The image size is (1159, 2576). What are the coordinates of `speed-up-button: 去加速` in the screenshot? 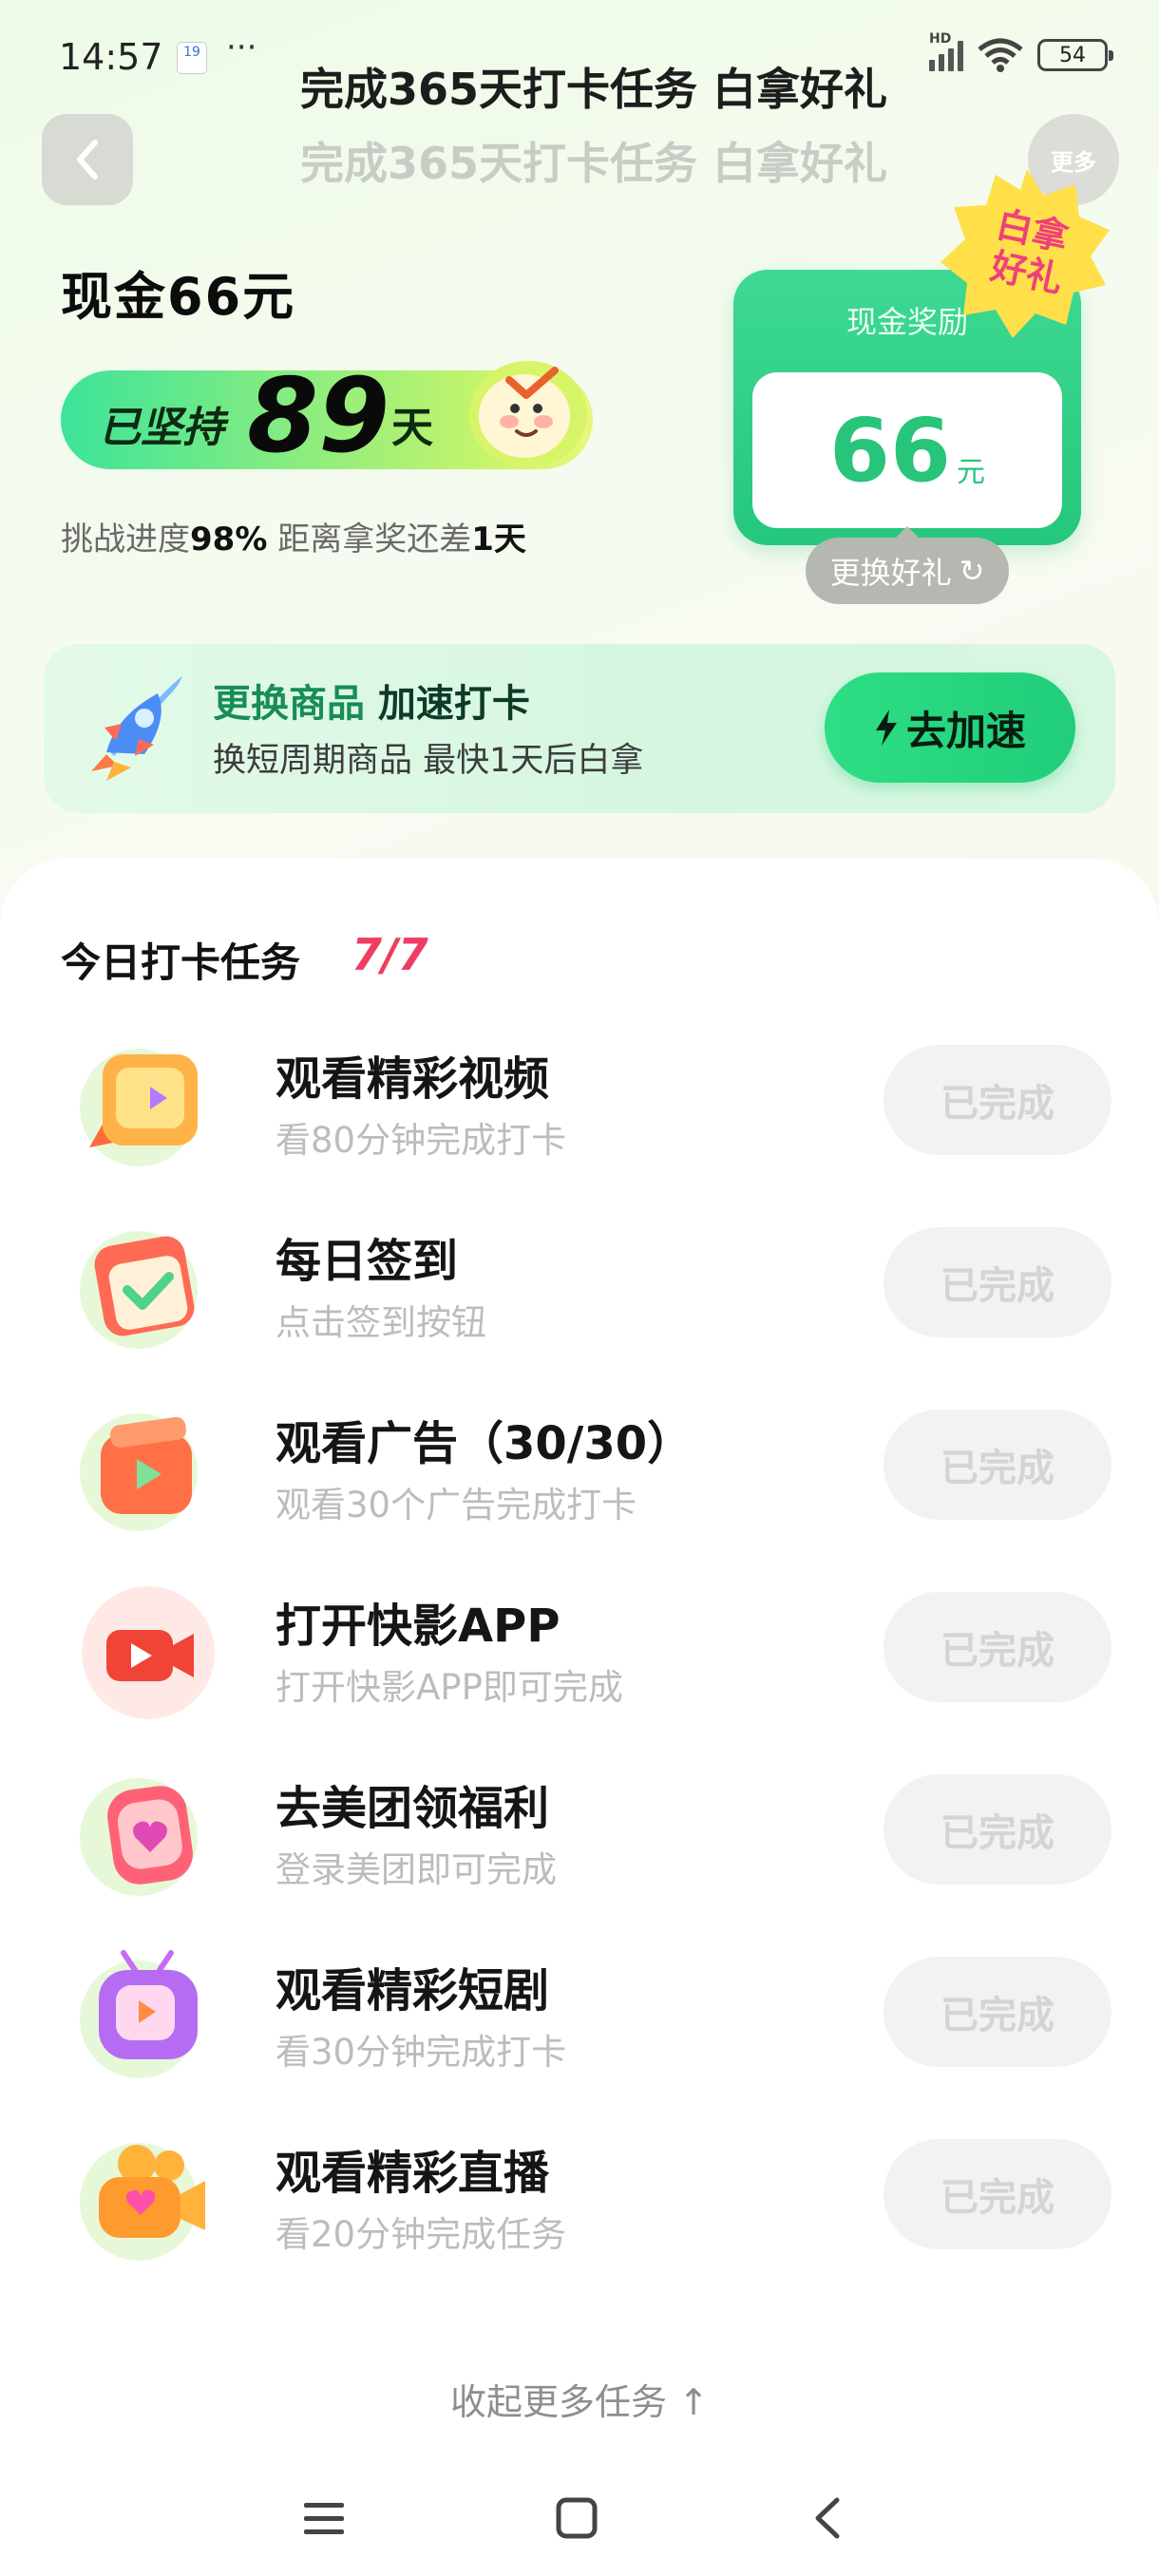 It's located at (950, 727).